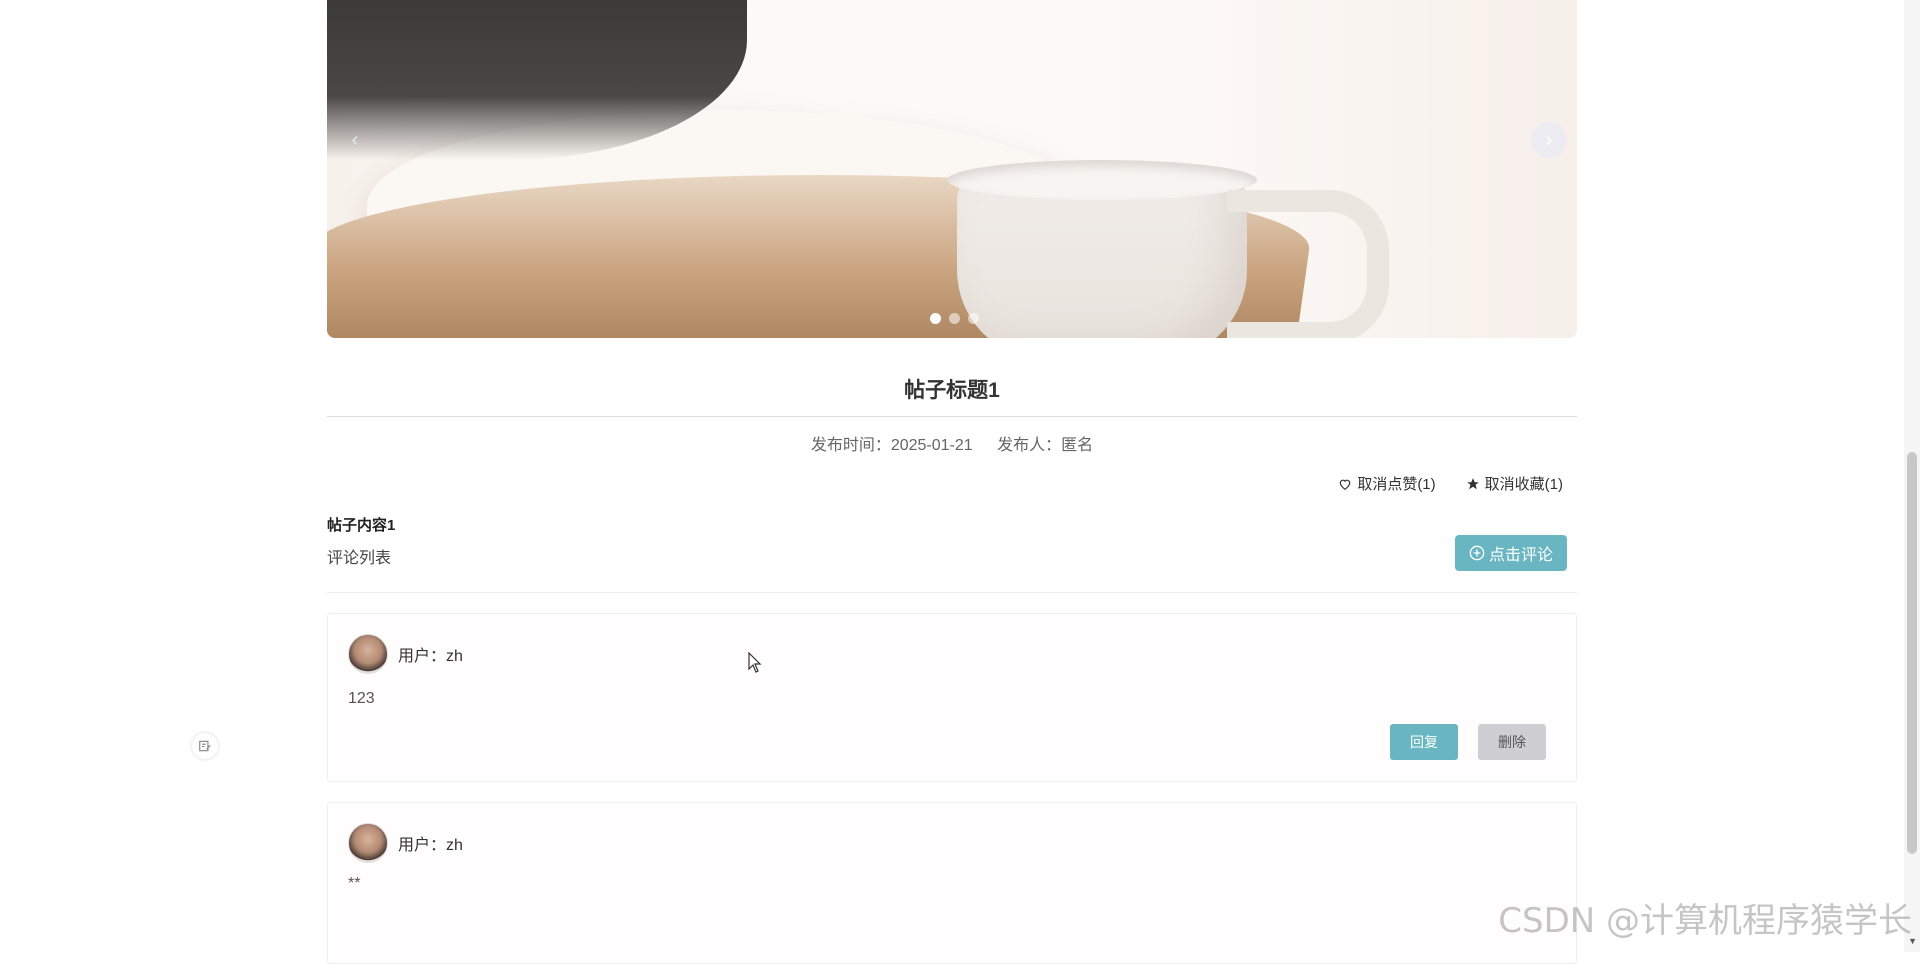  What do you see at coordinates (1472, 483) in the screenshot?
I see `star-icon` at bounding box center [1472, 483].